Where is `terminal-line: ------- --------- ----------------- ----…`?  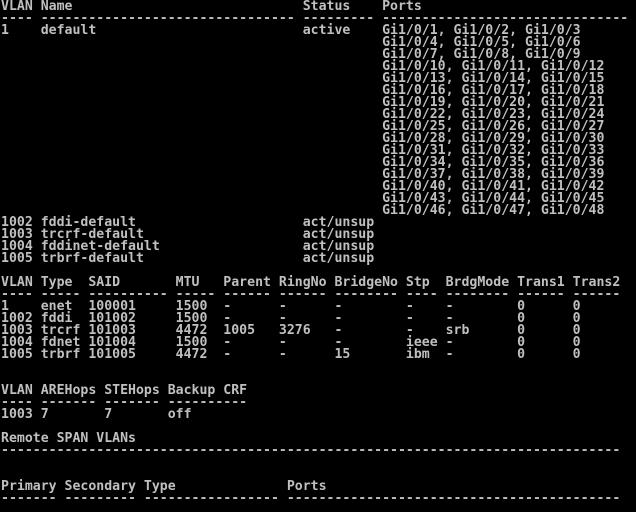
terminal-line: ------- --------- ----------------- ----… is located at coordinates (311, 498).